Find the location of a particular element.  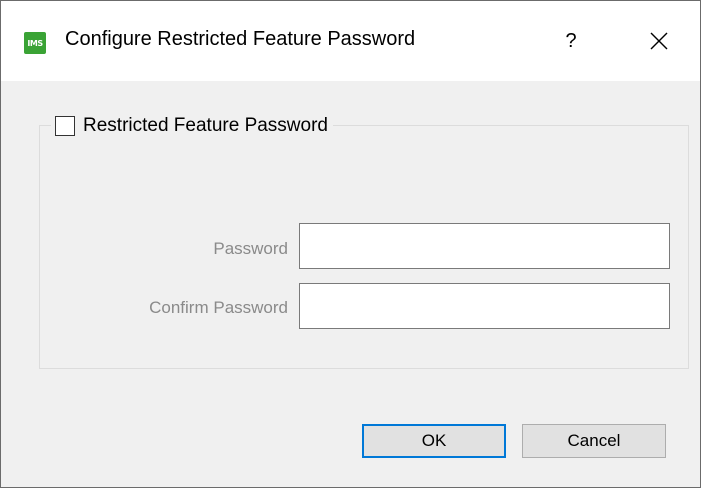

close-button is located at coordinates (659, 41).